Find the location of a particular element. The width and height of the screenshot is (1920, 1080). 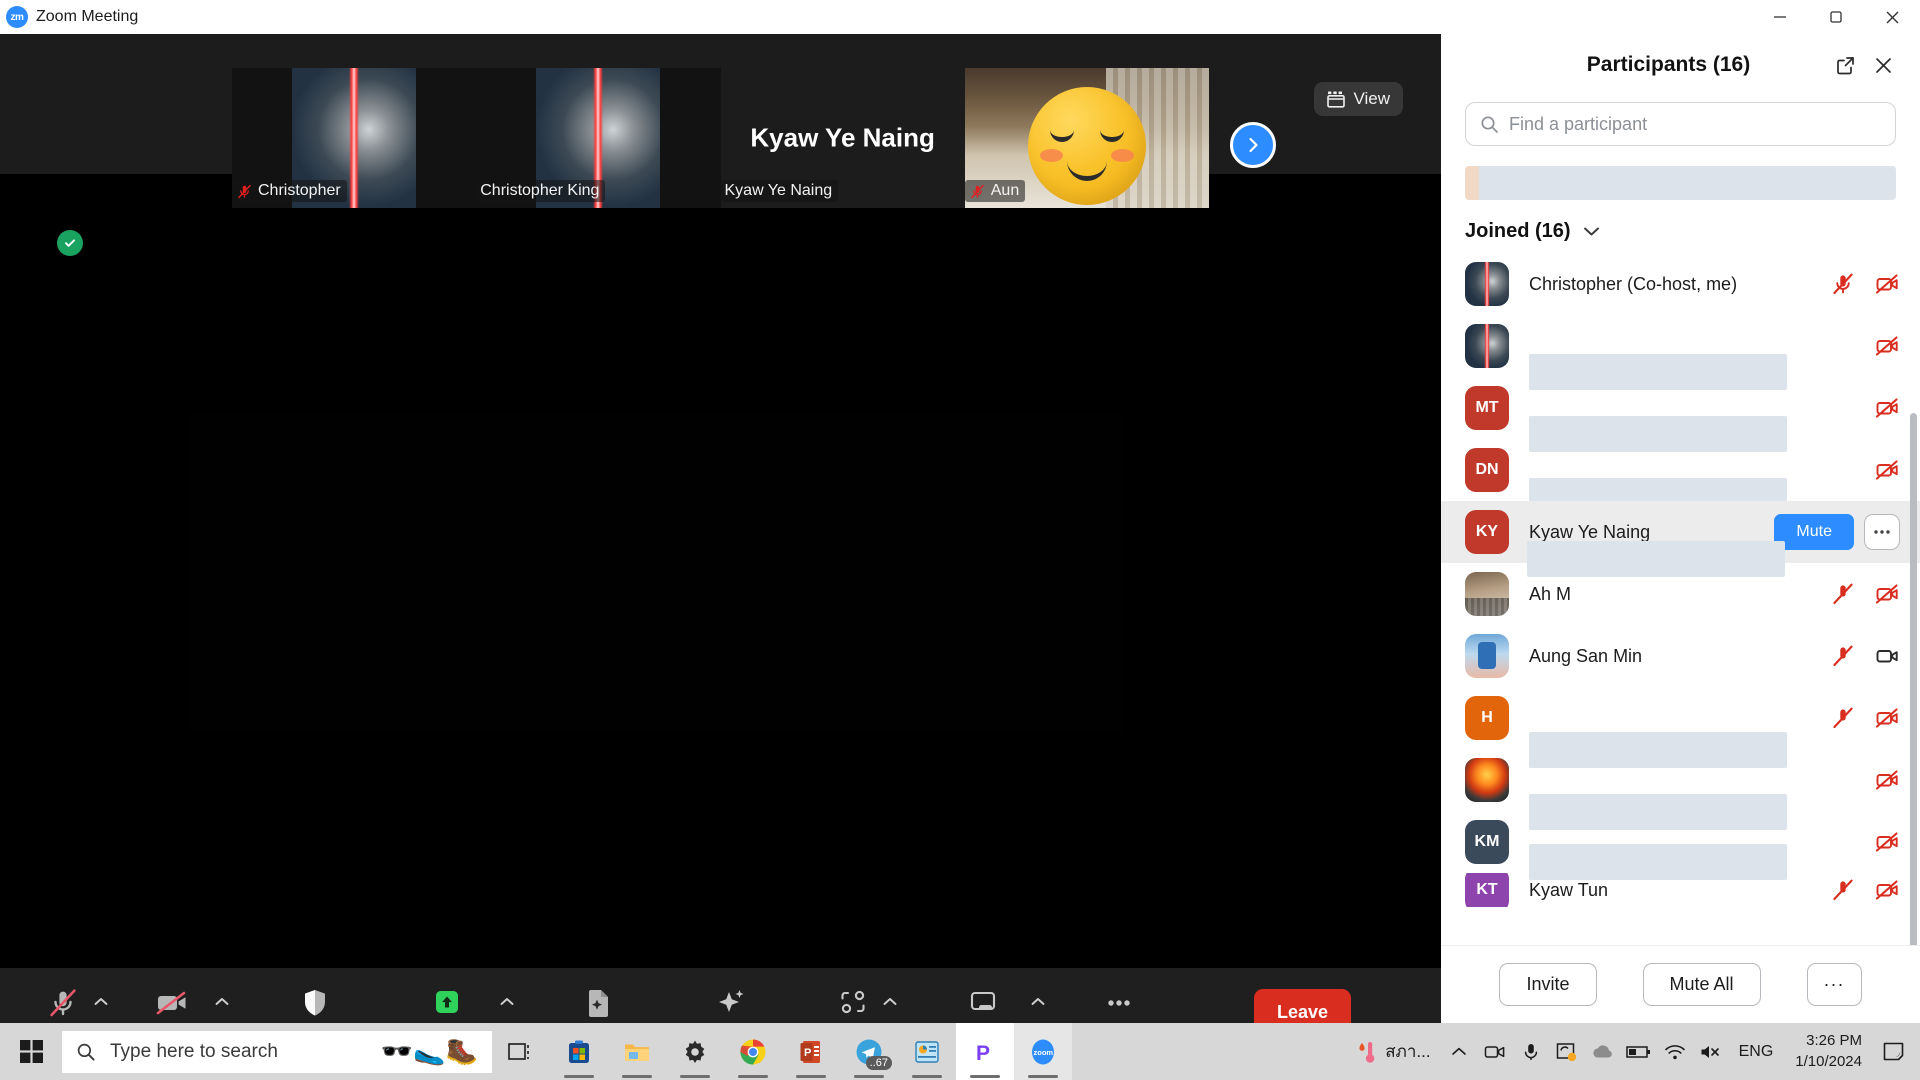

search-box is located at coordinates (1680, 124).